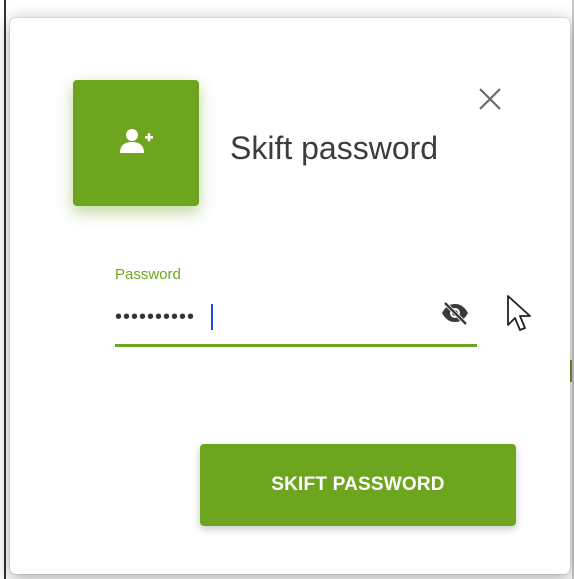 The image size is (574, 579). What do you see at coordinates (270, 317) in the screenshot?
I see `password-input` at bounding box center [270, 317].